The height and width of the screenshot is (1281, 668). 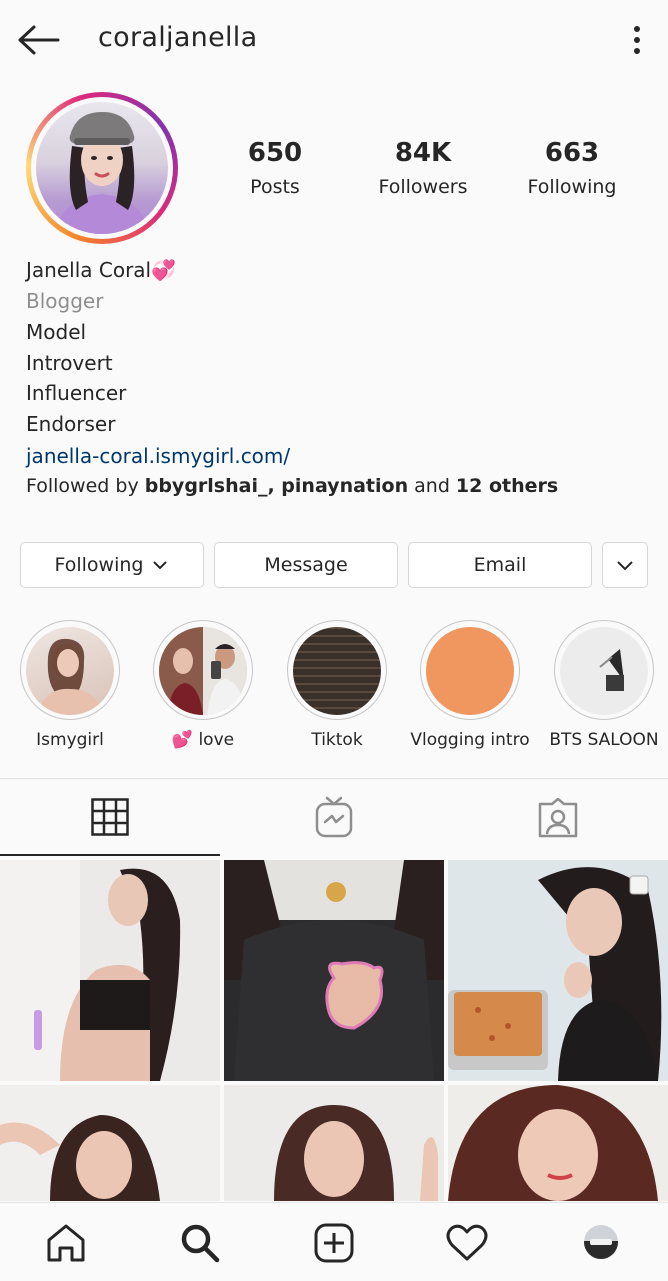 I want to click on followed-by-and: and, so click(x=432, y=486).